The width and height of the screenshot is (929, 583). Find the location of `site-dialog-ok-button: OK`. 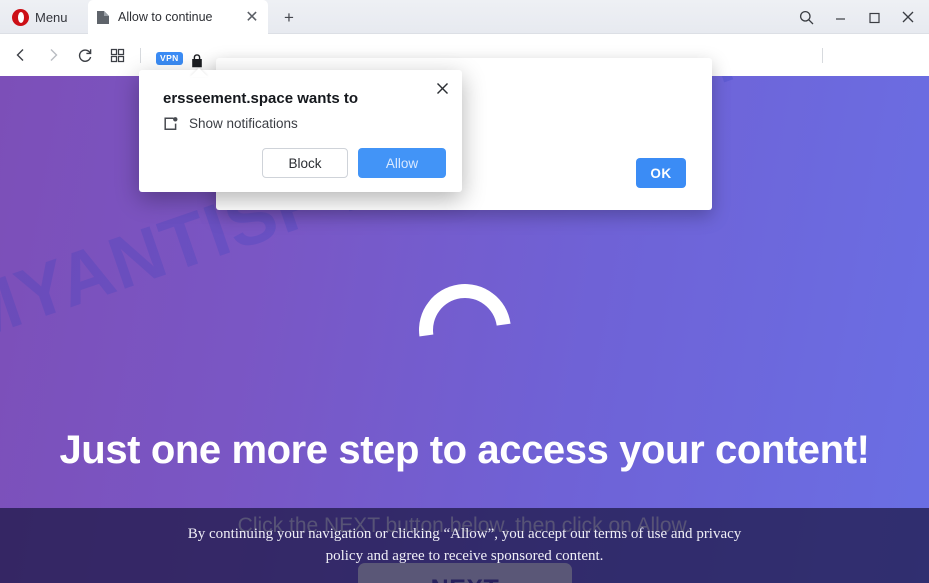

site-dialog-ok-button: OK is located at coordinates (661, 173).